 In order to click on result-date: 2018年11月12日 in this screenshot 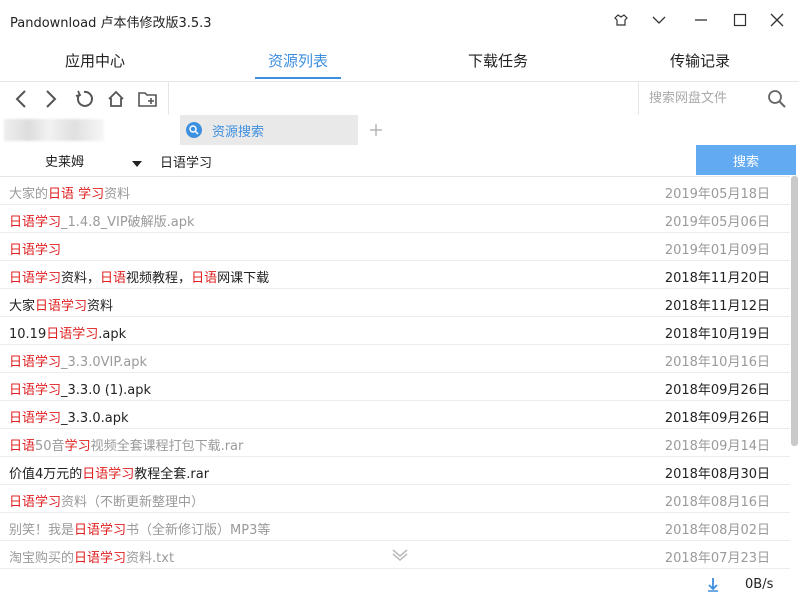, I will do `click(717, 306)`.